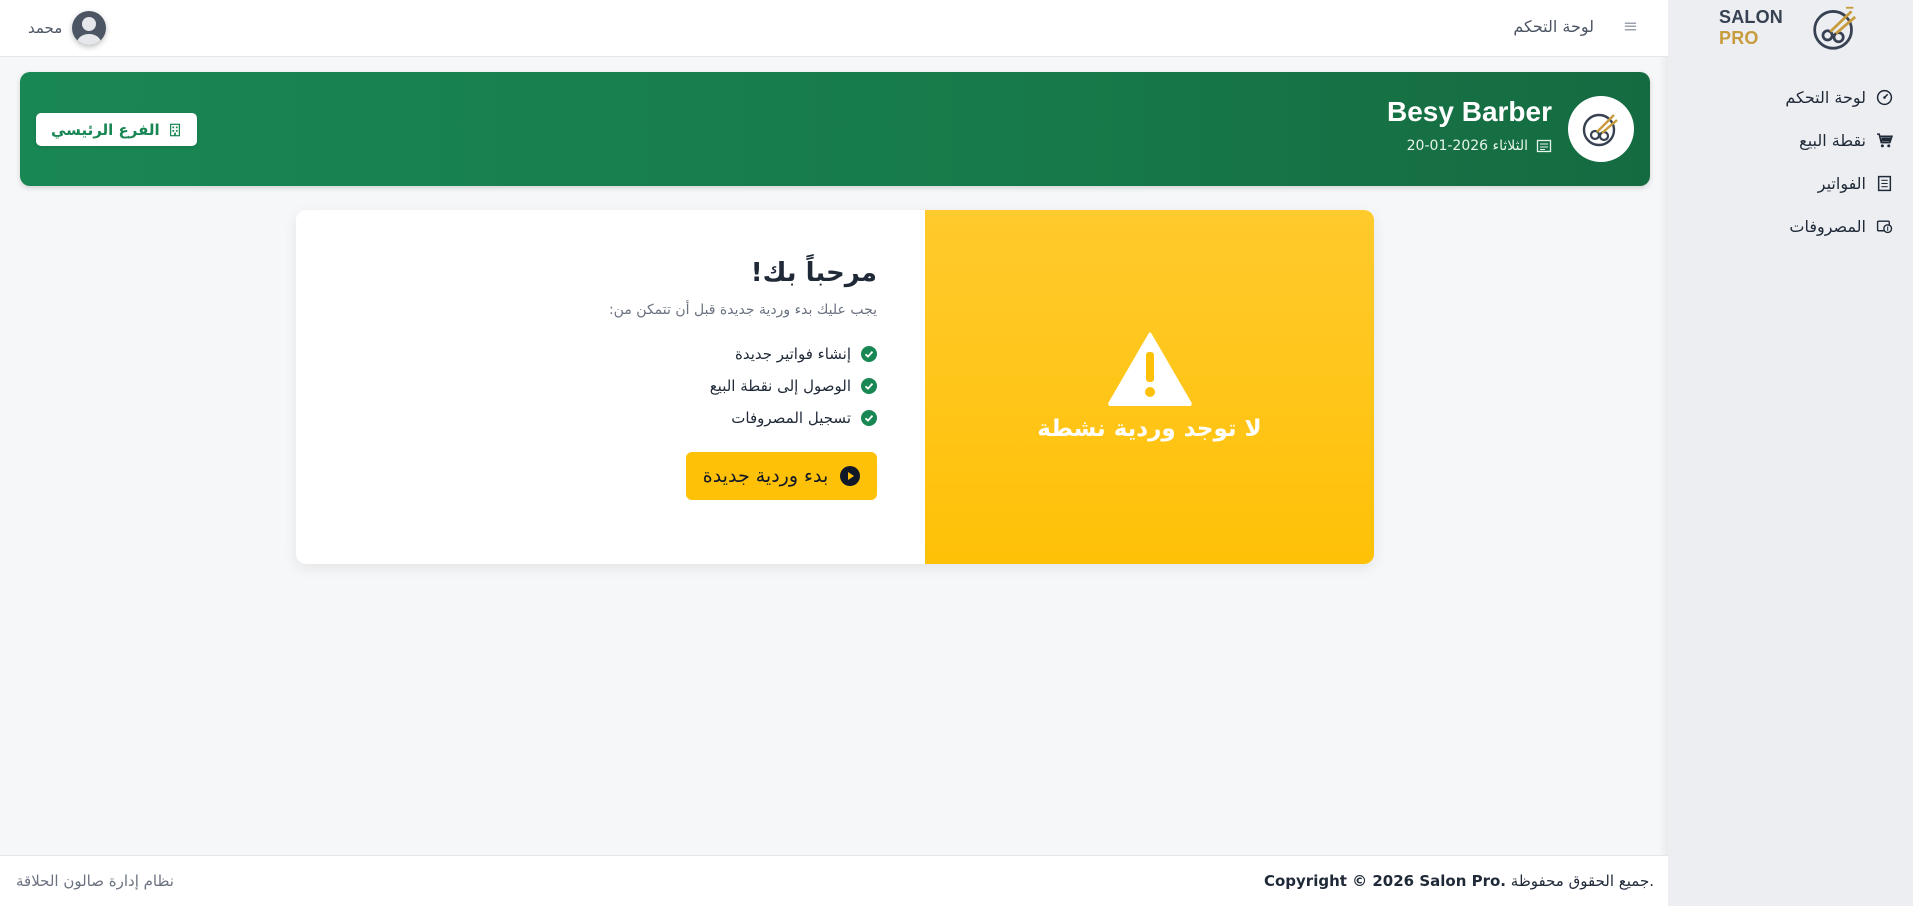  Describe the element at coordinates (1884, 97) in the screenshot. I see `dashboard-icon` at that location.